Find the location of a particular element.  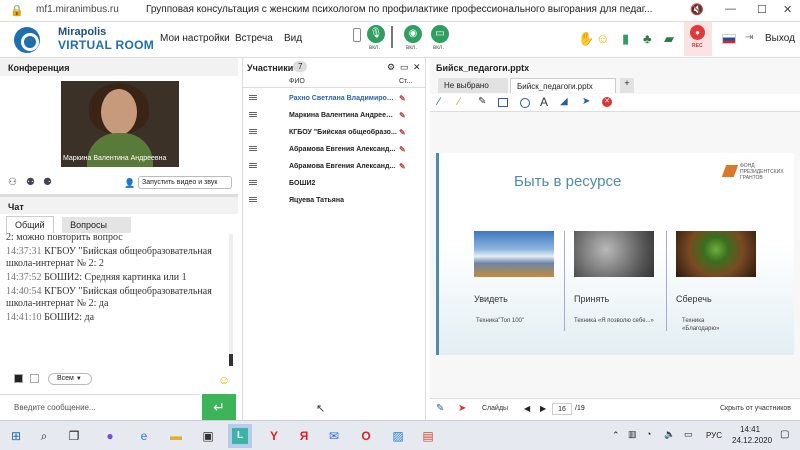

laser-icon: ➤ is located at coordinates (462, 408).